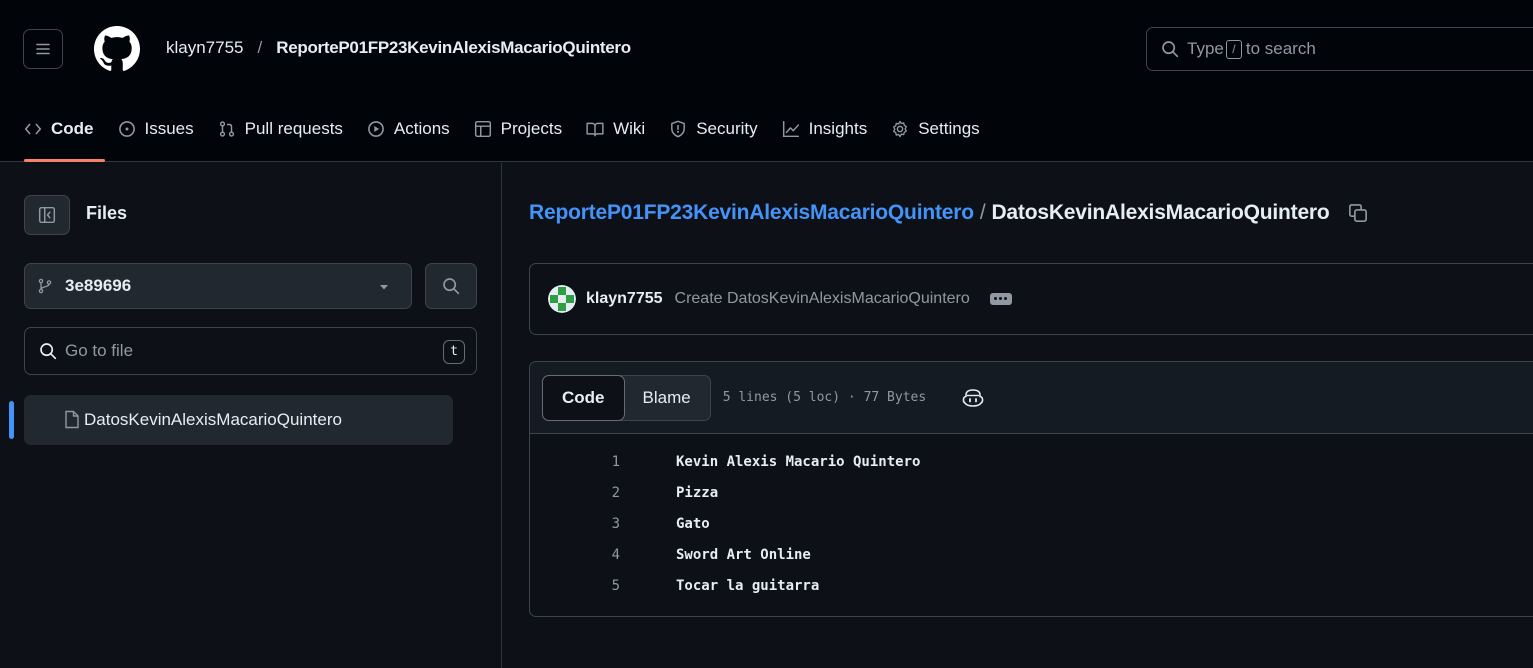 Image resolution: width=1533 pixels, height=668 pixels. Describe the element at coordinates (1205, 48) in the screenshot. I see `search-prefix: Type` at that location.